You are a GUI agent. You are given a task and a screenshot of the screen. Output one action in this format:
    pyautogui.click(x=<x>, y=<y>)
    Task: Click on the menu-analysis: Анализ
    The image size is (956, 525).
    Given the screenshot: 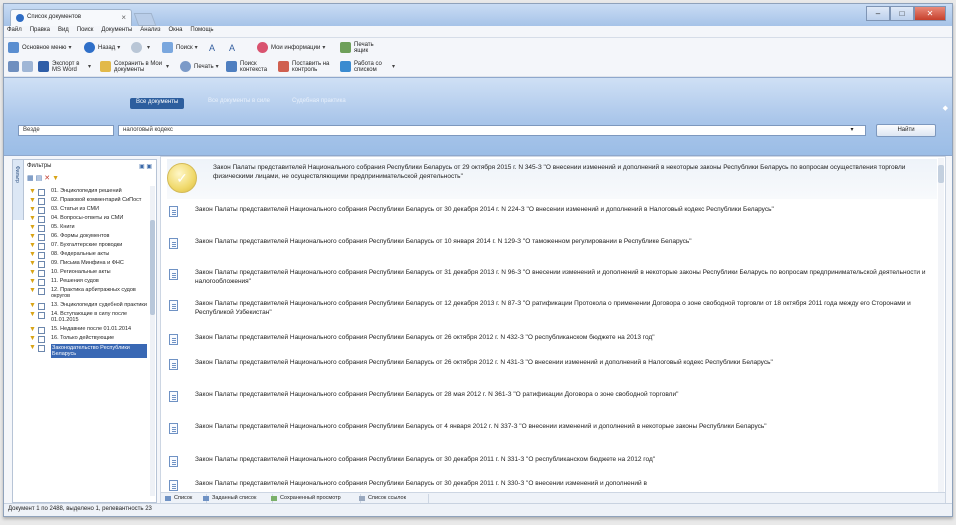 What is the action you would take?
    pyautogui.click(x=150, y=29)
    